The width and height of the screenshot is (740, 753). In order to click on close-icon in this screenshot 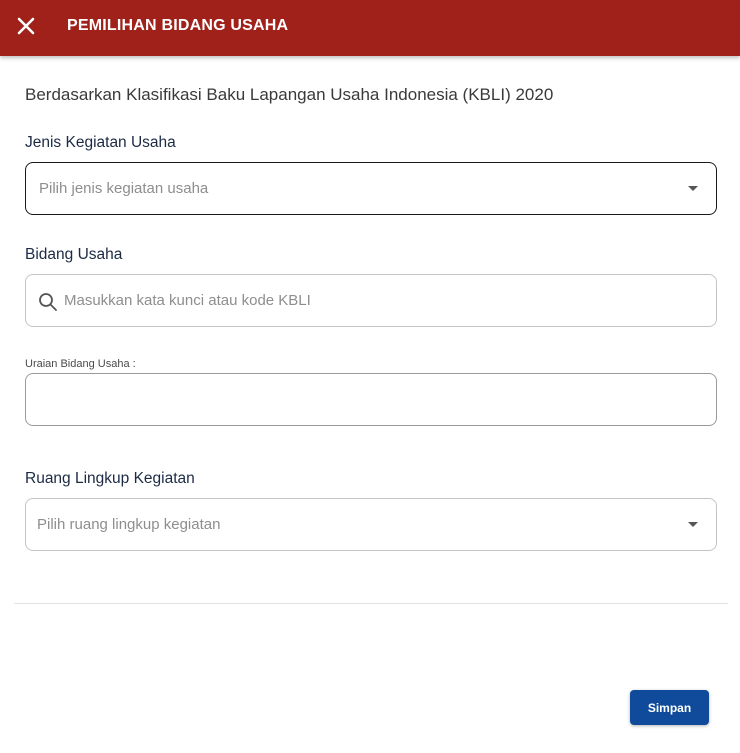, I will do `click(26, 26)`.